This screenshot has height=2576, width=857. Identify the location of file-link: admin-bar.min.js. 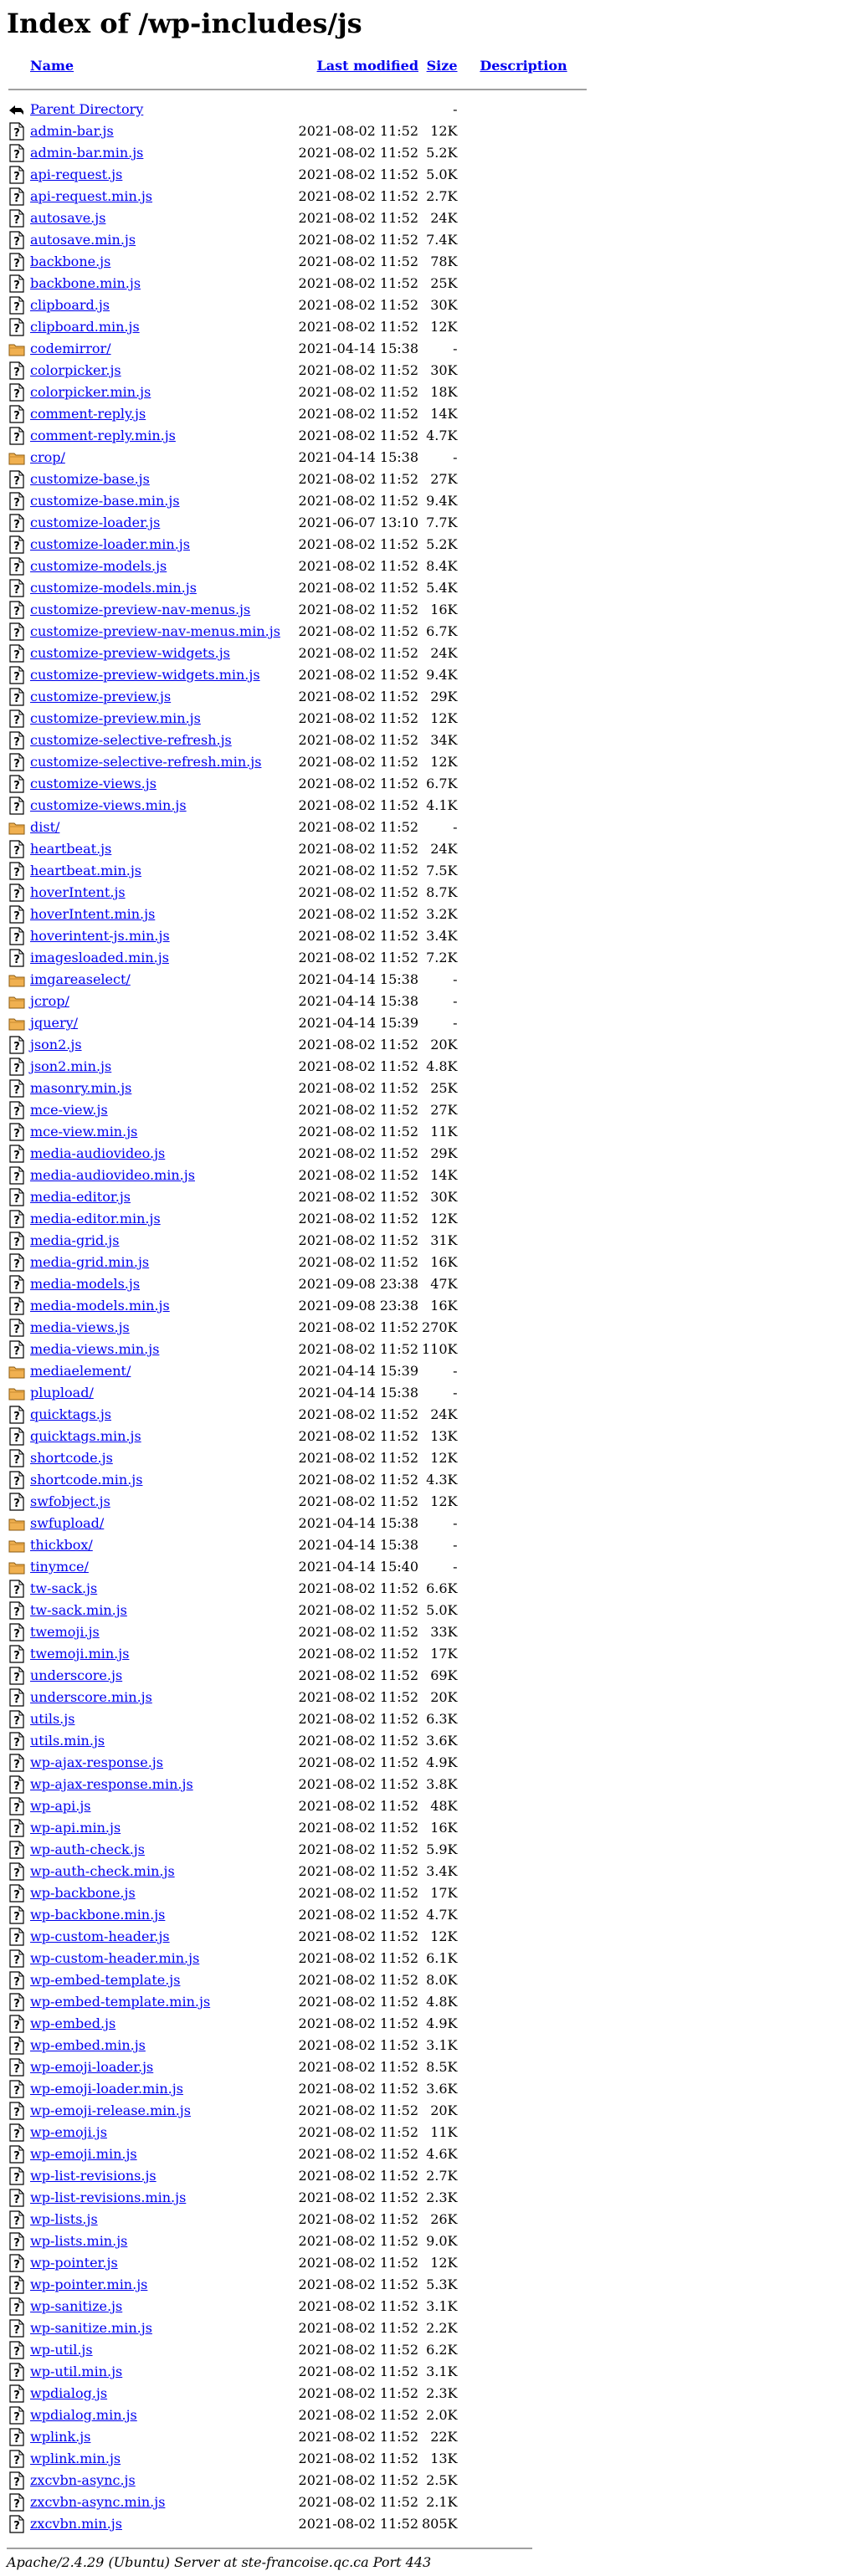
(86, 153).